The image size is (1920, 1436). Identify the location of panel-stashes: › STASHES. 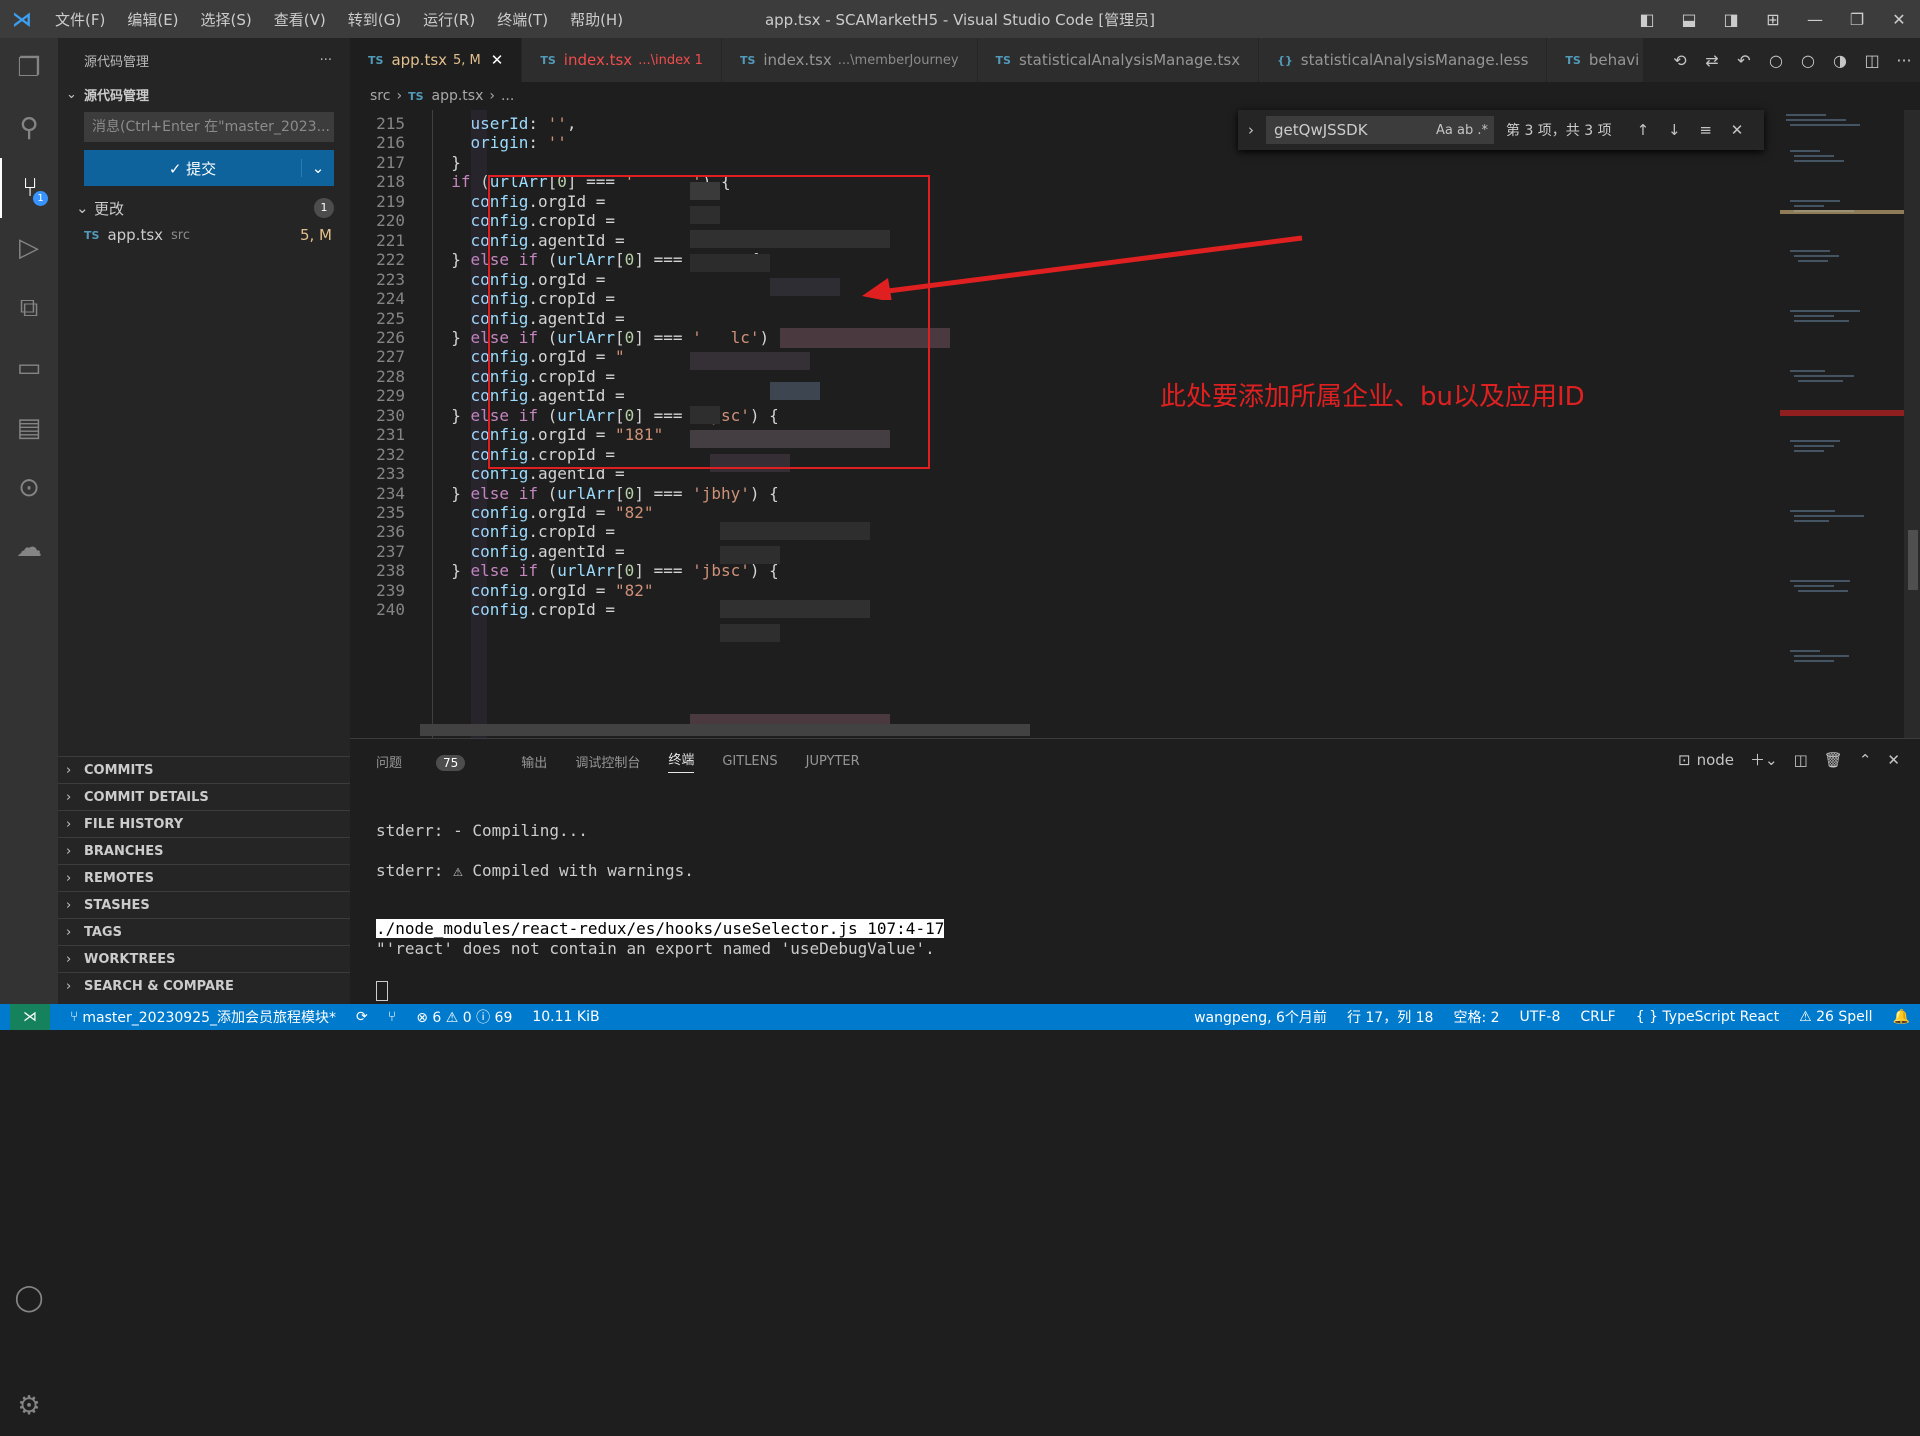
(204, 904).